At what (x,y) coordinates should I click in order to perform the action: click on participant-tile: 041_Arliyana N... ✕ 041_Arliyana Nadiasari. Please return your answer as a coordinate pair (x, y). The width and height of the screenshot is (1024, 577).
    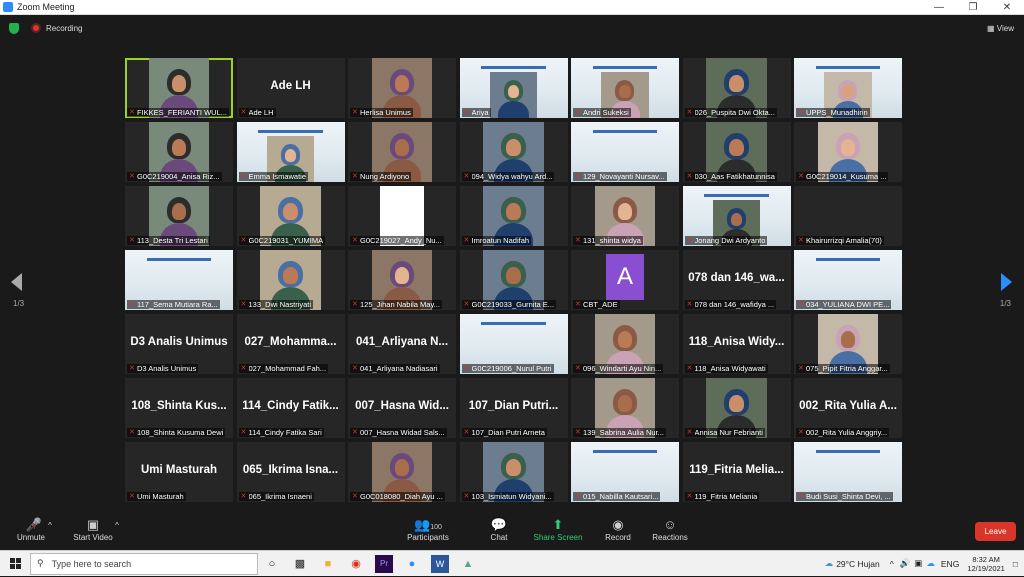
    Looking at the image, I should click on (402, 344).